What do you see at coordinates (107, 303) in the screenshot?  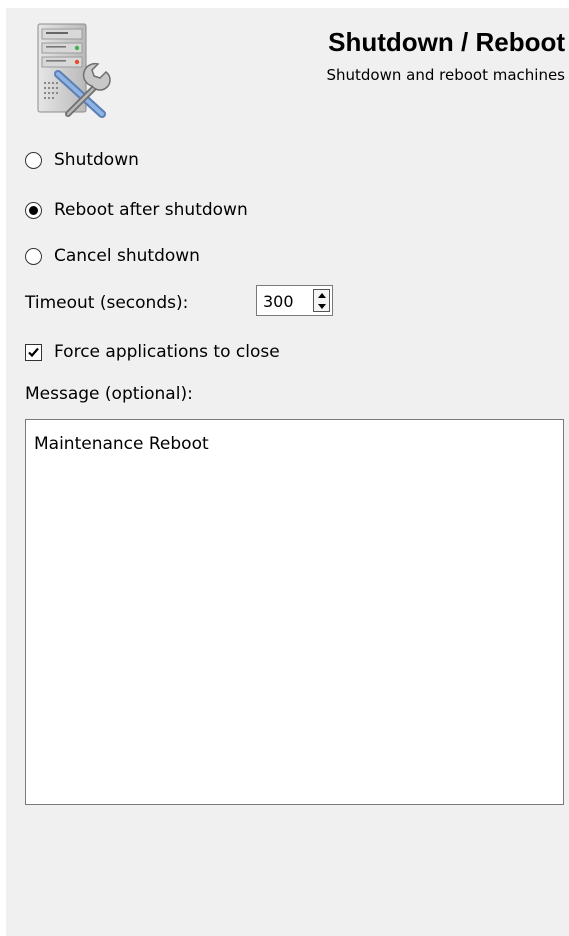 I see `timeout-label: Timeout (seconds):` at bounding box center [107, 303].